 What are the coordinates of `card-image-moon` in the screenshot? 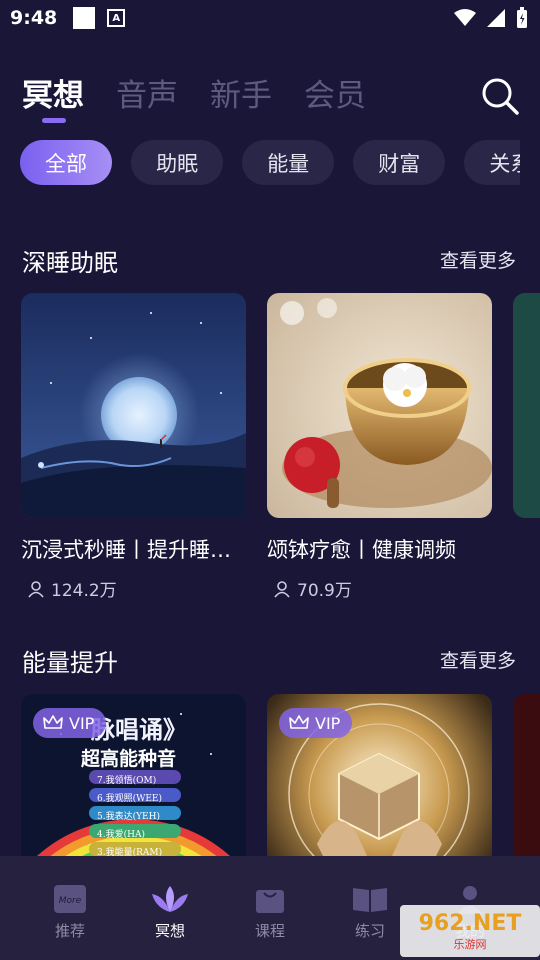 It's located at (133, 405).